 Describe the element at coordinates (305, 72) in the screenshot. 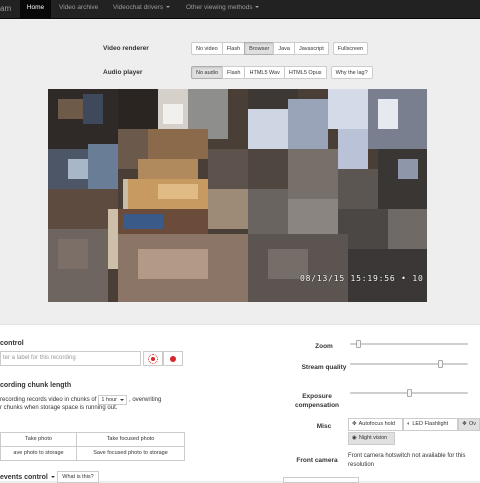

I see `audio-html5-opus: HTML5 Opus` at that location.